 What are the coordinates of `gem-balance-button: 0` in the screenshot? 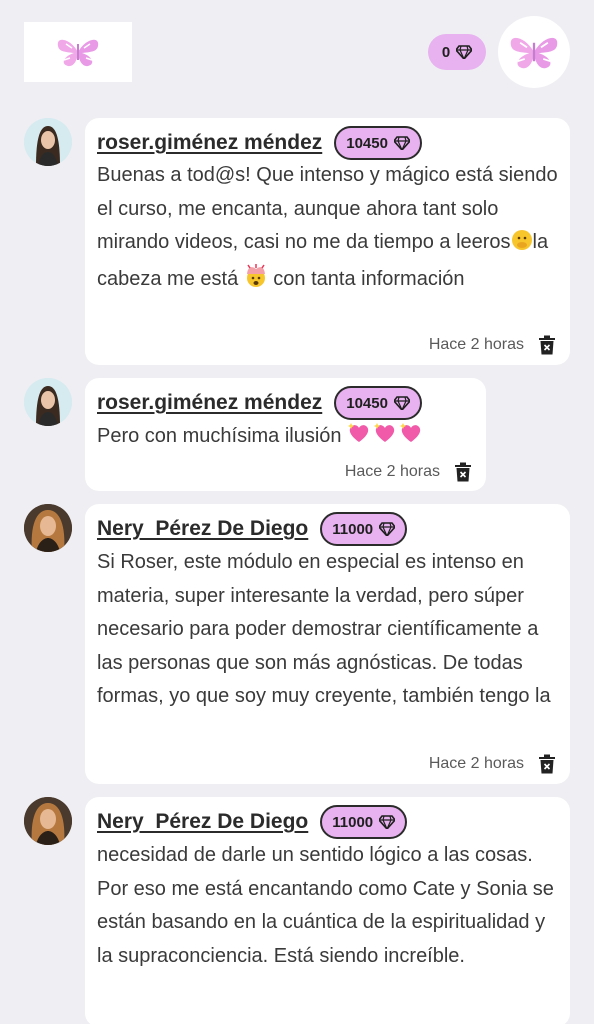 It's located at (457, 52).